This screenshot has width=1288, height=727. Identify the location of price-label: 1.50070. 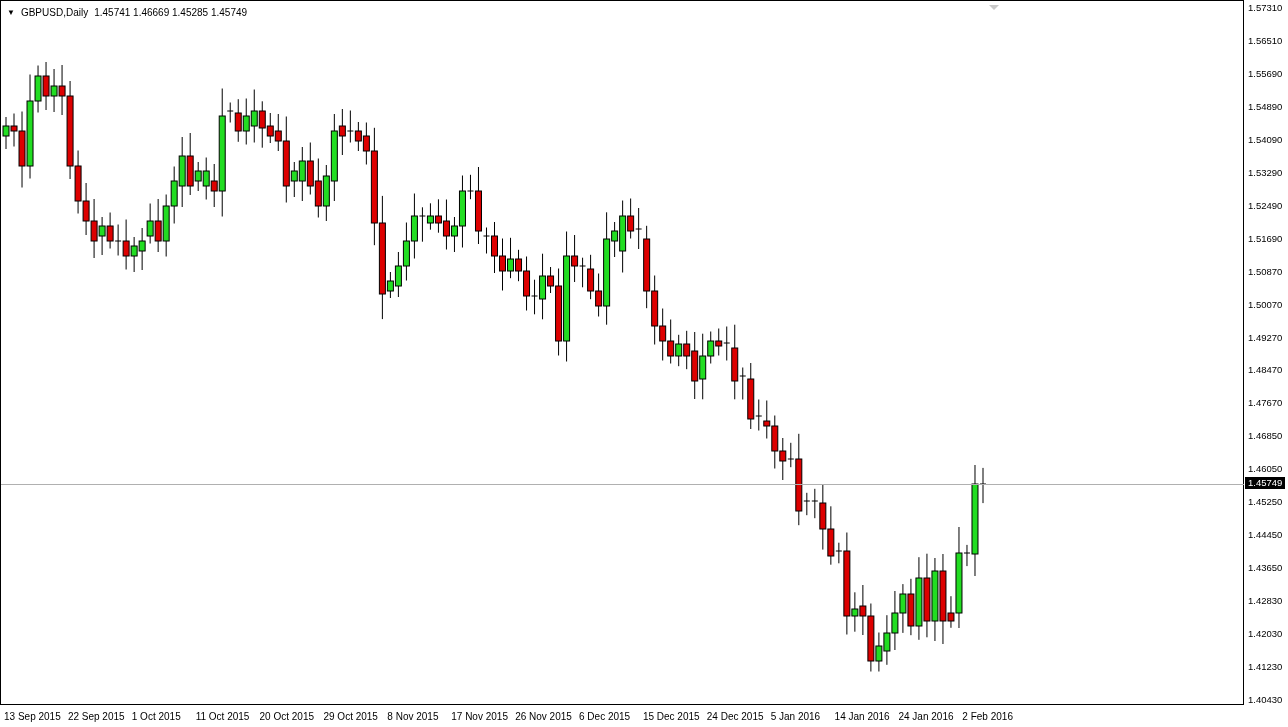
(1265, 304).